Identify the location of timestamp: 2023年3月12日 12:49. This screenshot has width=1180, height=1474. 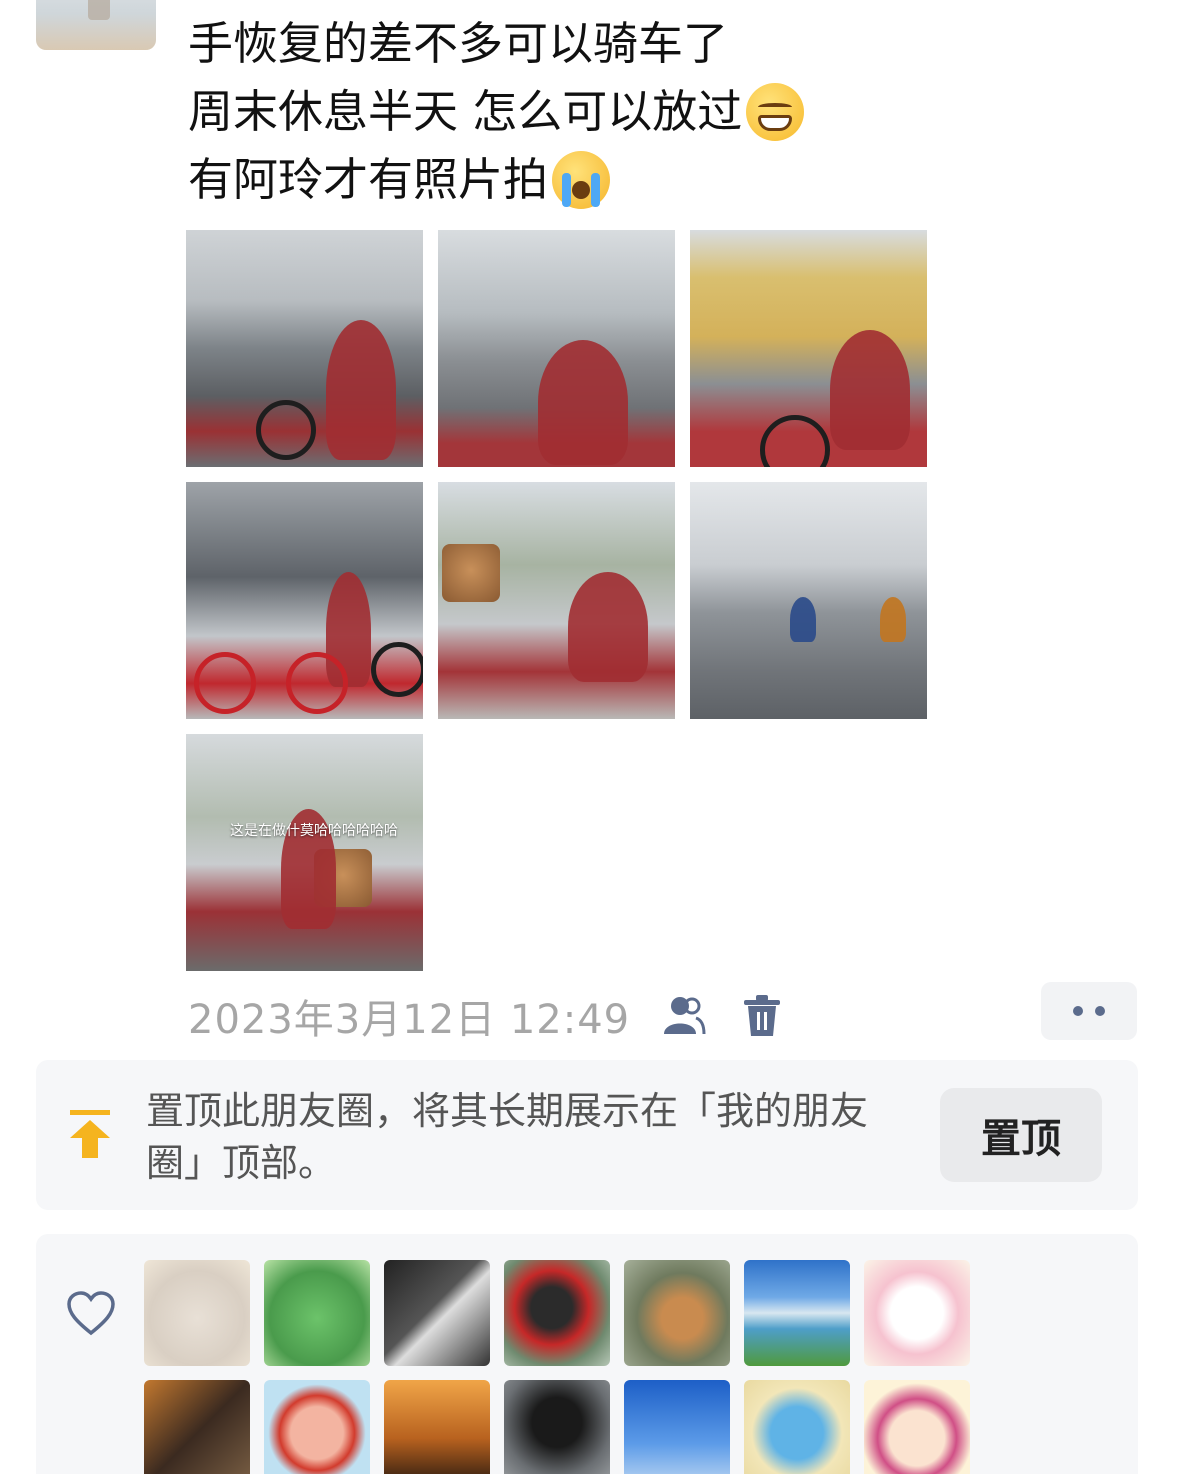
(409, 1020).